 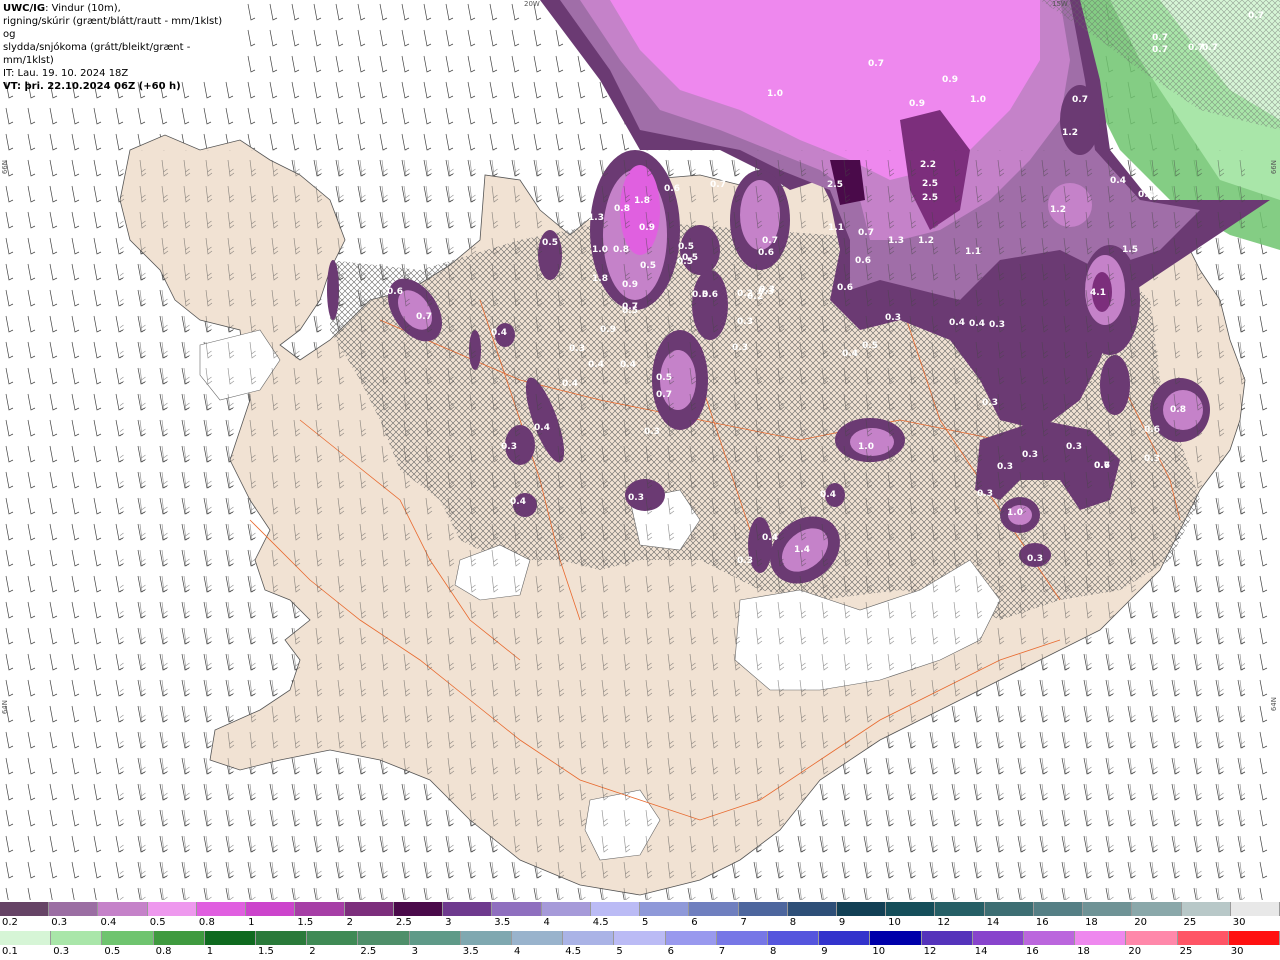 What do you see at coordinates (600, 279) in the screenshot?
I see `precip-value-label: 1.8` at bounding box center [600, 279].